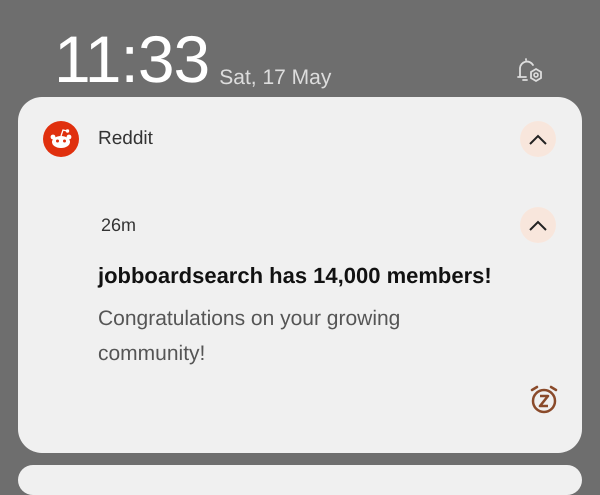  Describe the element at coordinates (61, 139) in the screenshot. I see `alien-logo-icon` at that location.